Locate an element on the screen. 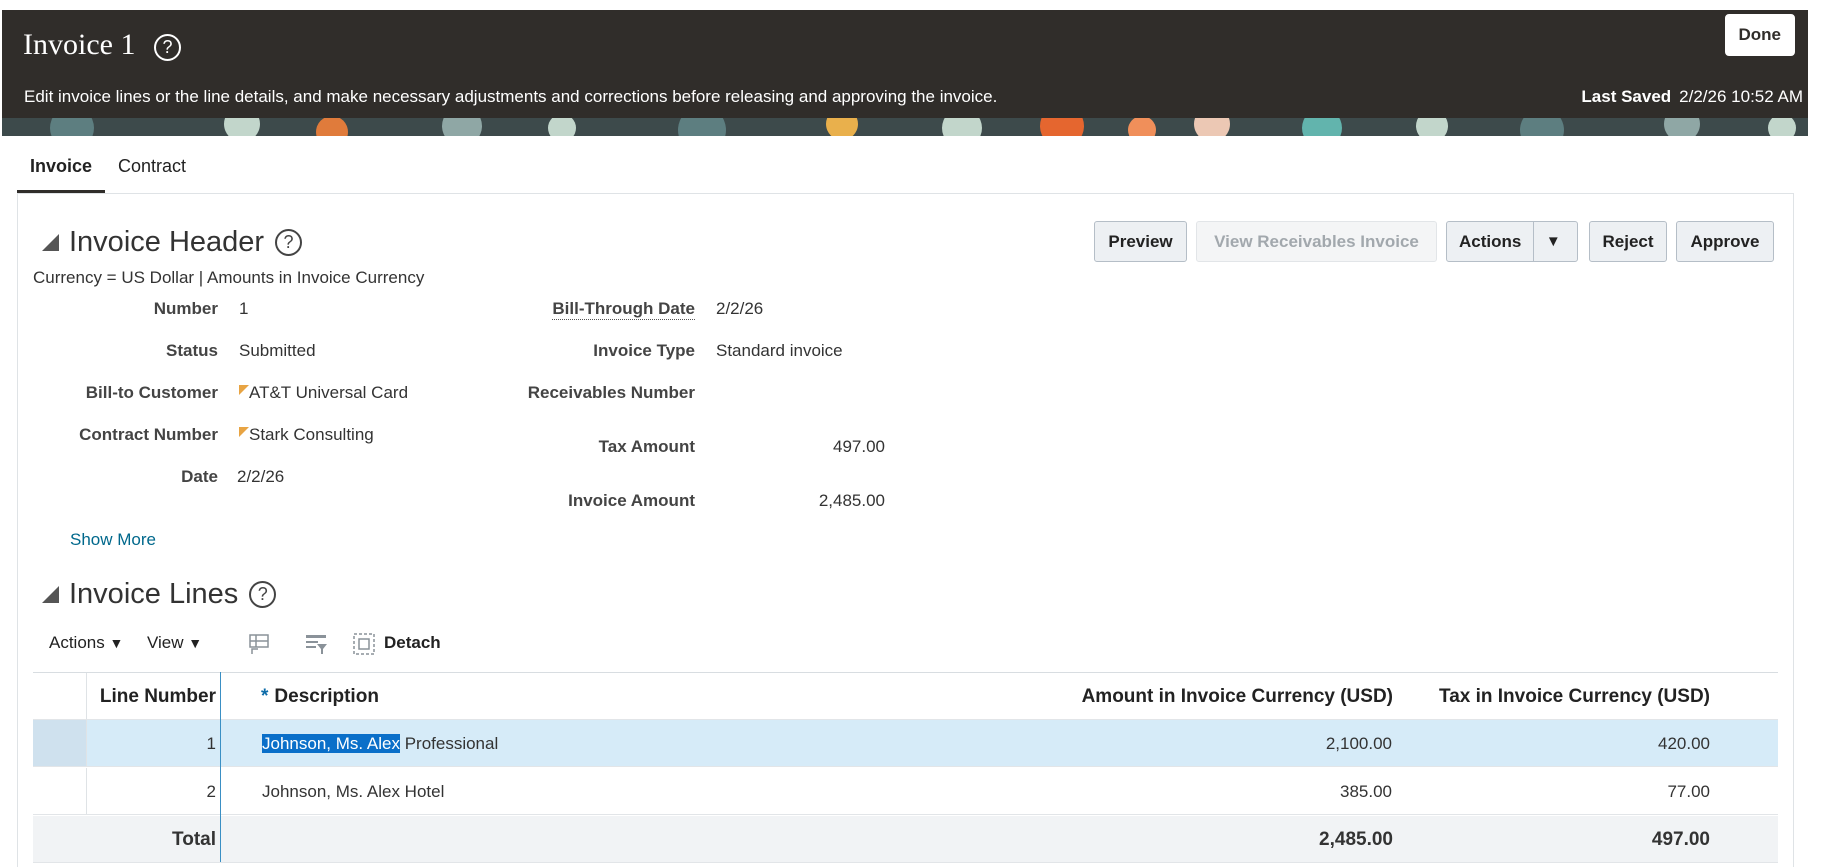  approve-button: Approve is located at coordinates (1725, 241).